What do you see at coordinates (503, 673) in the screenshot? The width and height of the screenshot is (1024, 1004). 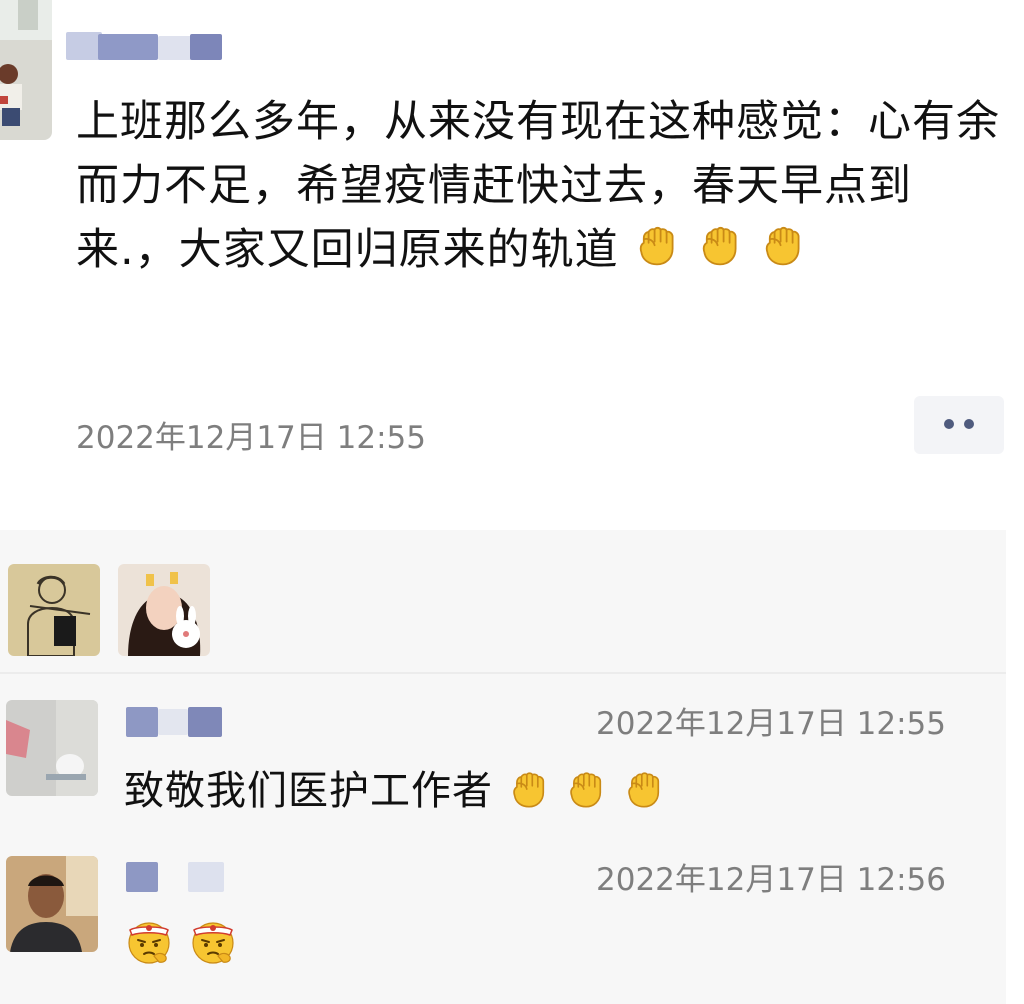 I see `likes-divider` at bounding box center [503, 673].